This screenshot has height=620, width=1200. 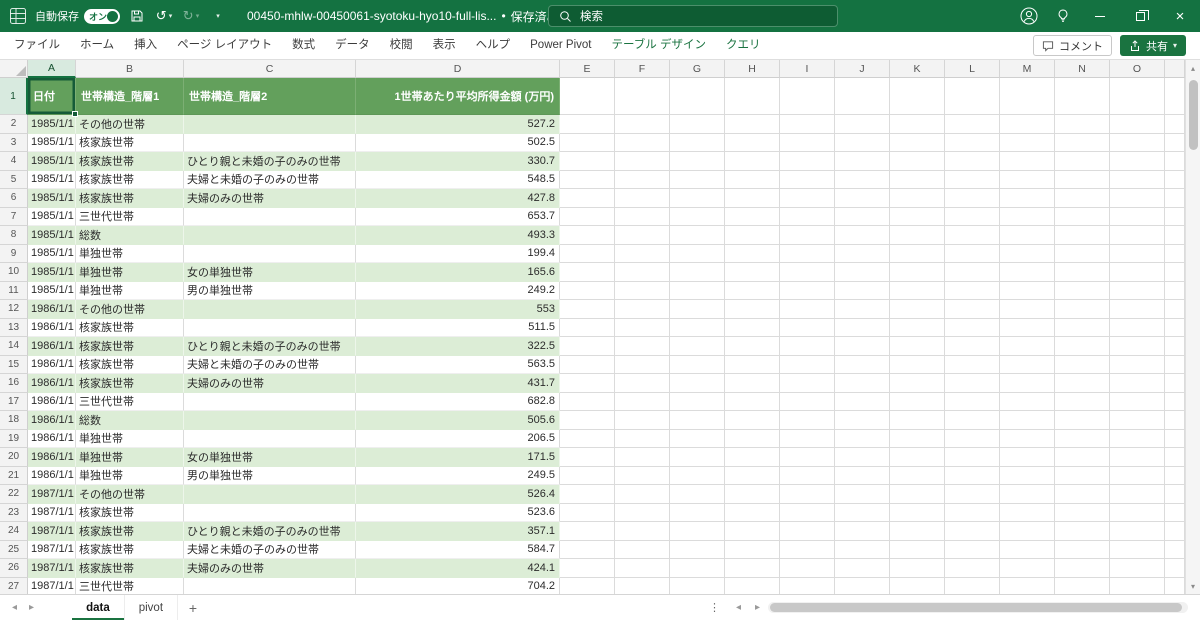 I want to click on row-header-23: 23, so click(x=14, y=512).